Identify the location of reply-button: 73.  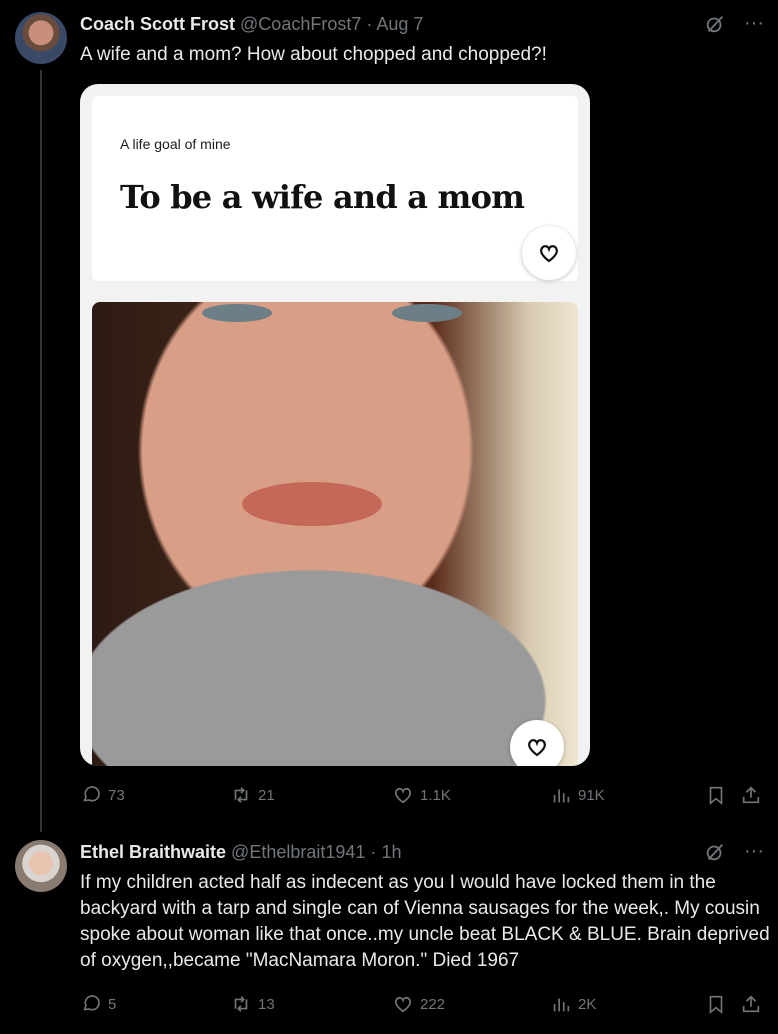
(102, 795).